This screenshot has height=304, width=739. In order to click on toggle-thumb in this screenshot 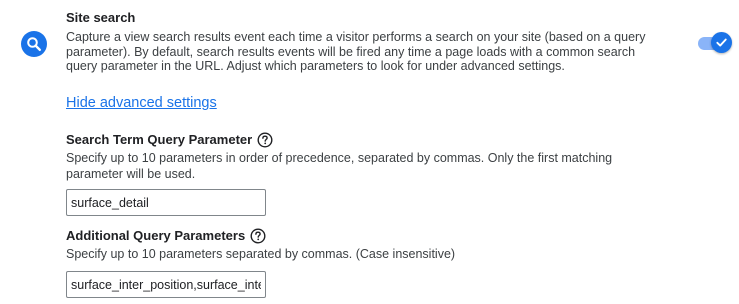, I will do `click(721, 42)`.